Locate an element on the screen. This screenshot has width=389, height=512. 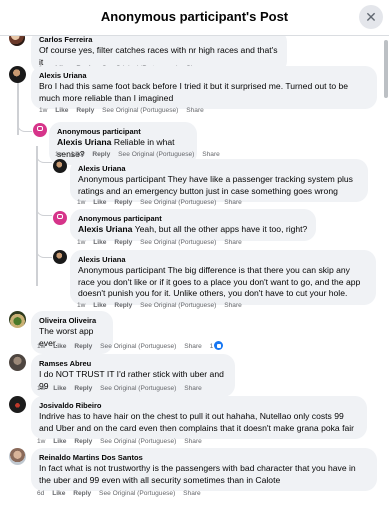
commenter-name: Josivaldo Ribeiro is located at coordinates (199, 406).